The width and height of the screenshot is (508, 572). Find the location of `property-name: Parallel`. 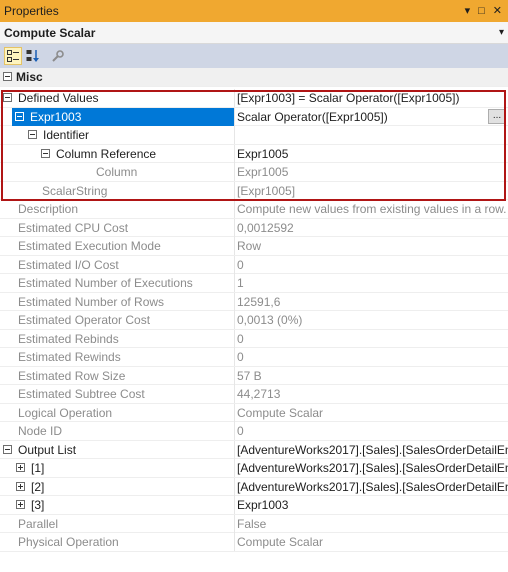

property-name: Parallel is located at coordinates (38, 523).